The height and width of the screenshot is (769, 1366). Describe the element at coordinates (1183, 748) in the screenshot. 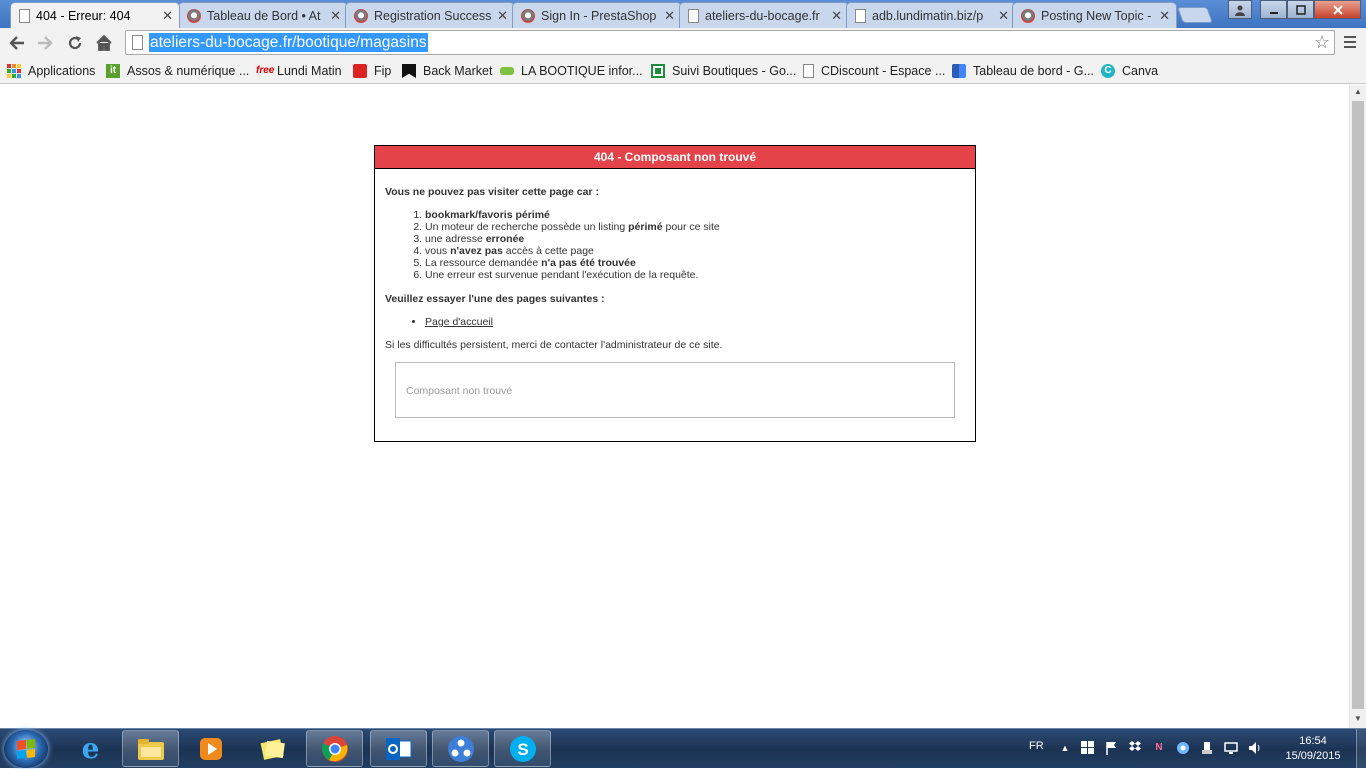

I see `sync-icon` at that location.